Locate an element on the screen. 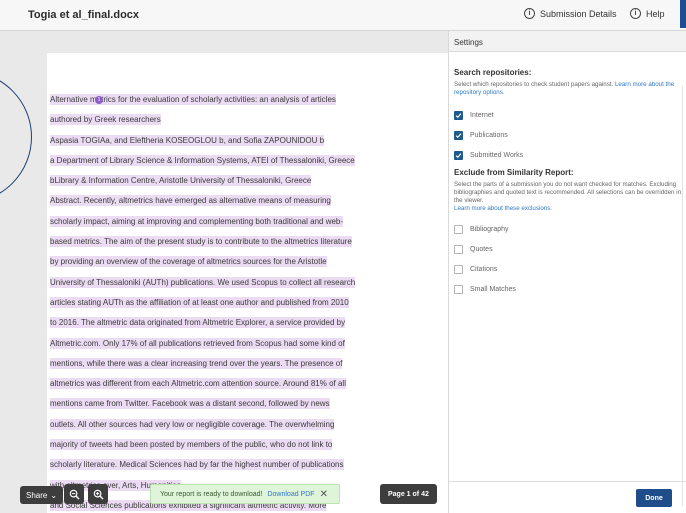 The image size is (686, 513). submission-details-label: Submission Details is located at coordinates (578, 13).